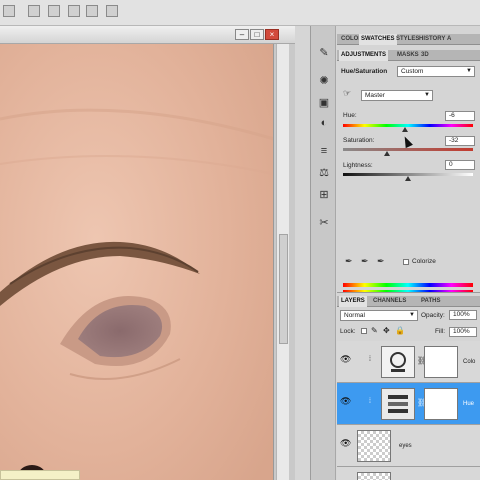 The height and width of the screenshot is (480, 480). What do you see at coordinates (408, 178) in the screenshot?
I see `lightness-slider-thumb` at bounding box center [408, 178].